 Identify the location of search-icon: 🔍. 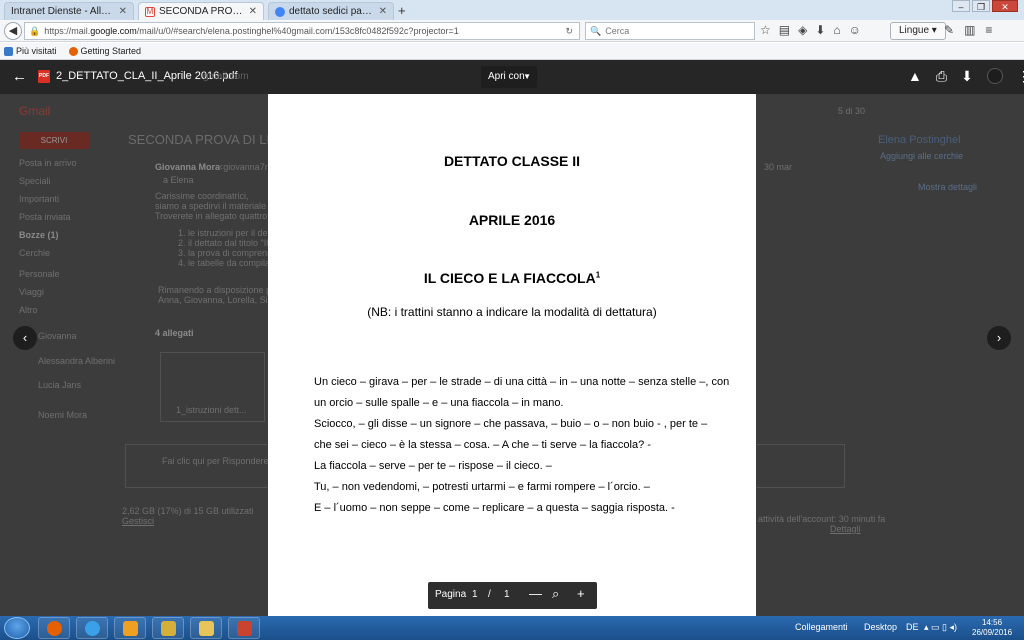
(596, 30).